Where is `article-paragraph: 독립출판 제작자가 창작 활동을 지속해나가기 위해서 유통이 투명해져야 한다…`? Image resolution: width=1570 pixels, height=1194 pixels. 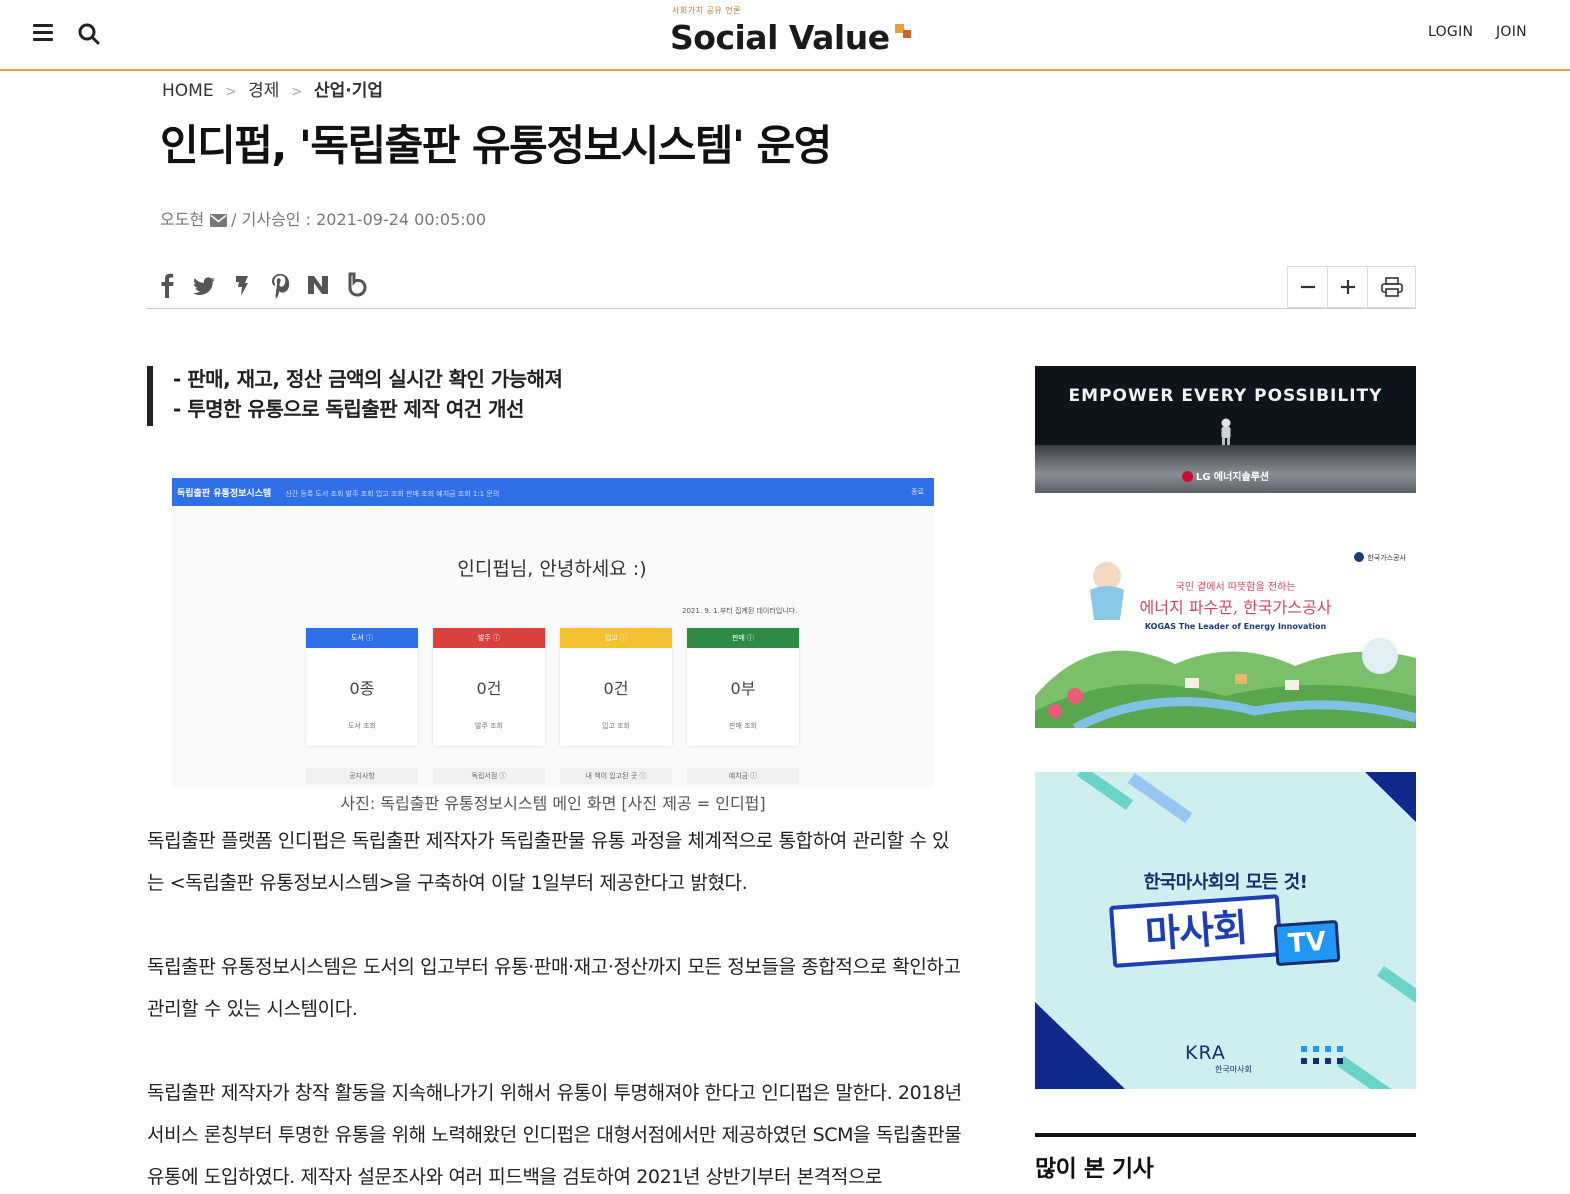
article-paragraph: 독립출판 제작자가 창작 활동을 지속해나가기 위해서 유통이 투명해져야 한다… is located at coordinates (554, 1135).